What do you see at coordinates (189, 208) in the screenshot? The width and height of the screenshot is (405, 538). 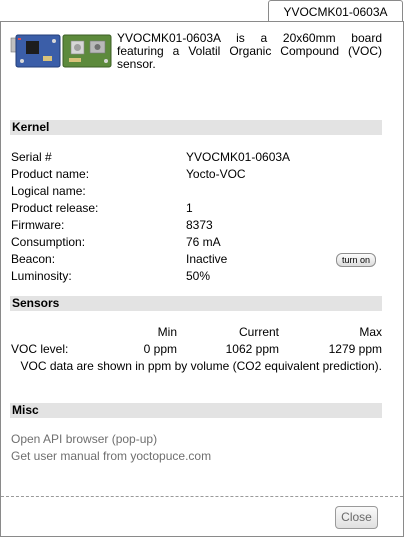 I see `product-release-value: 1` at bounding box center [189, 208].